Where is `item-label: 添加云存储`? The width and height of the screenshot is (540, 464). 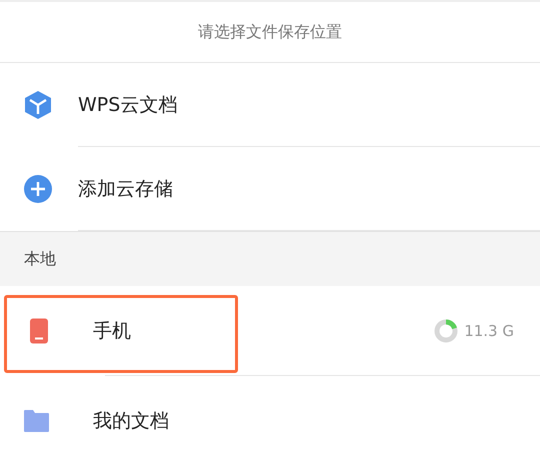
item-label: 添加云存储 is located at coordinates (125, 189).